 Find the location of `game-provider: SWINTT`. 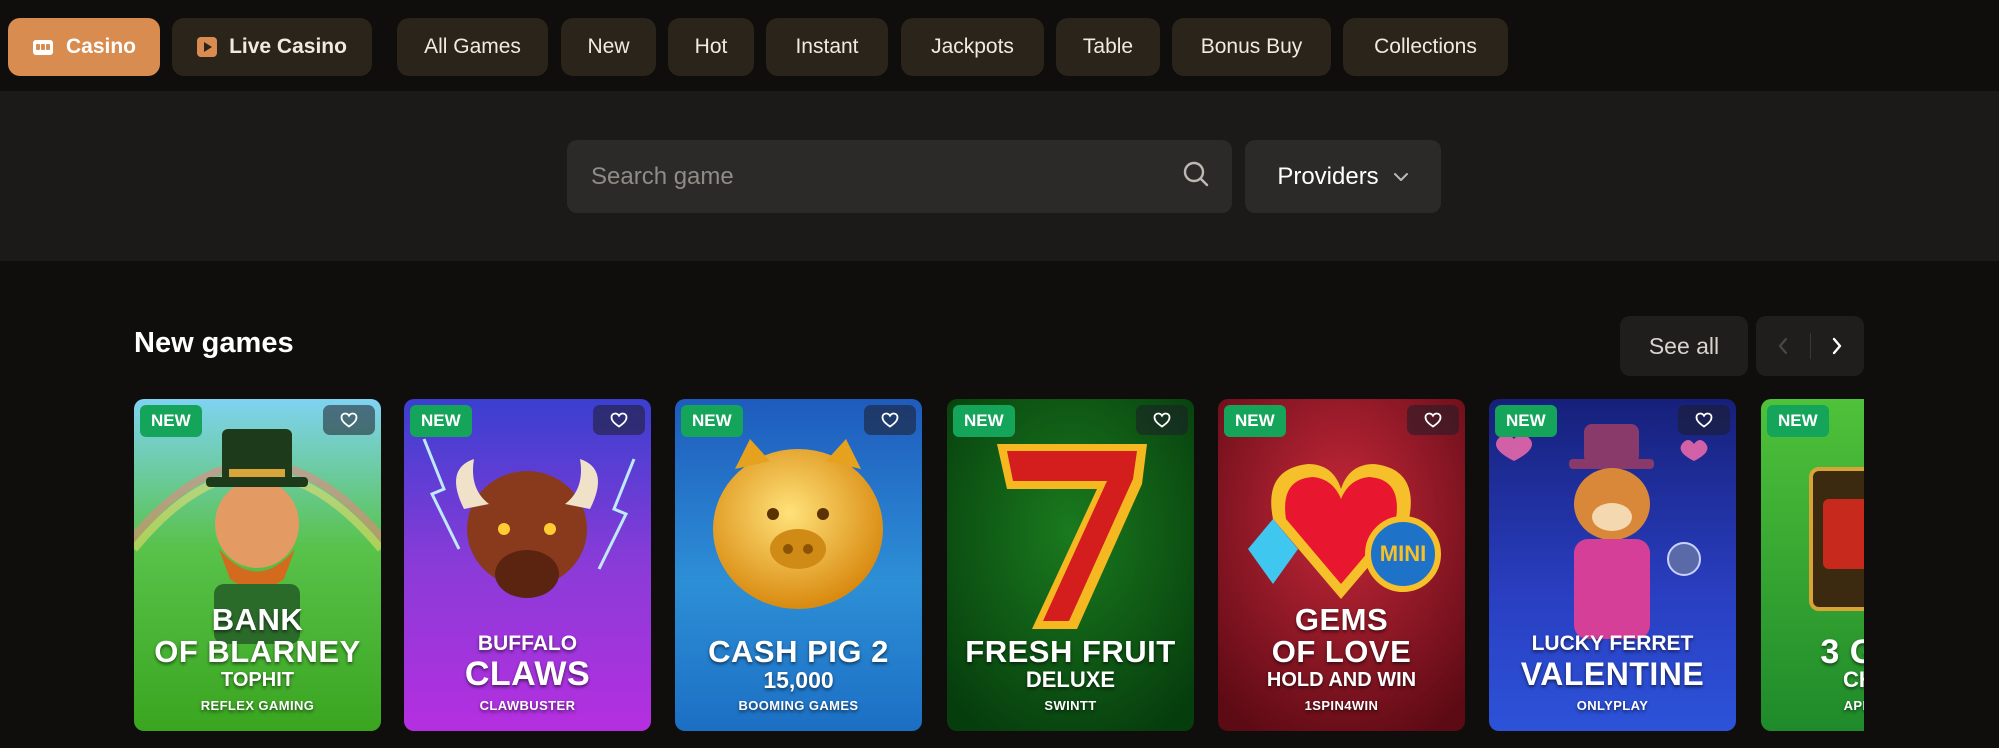

game-provider: SWINTT is located at coordinates (1070, 705).